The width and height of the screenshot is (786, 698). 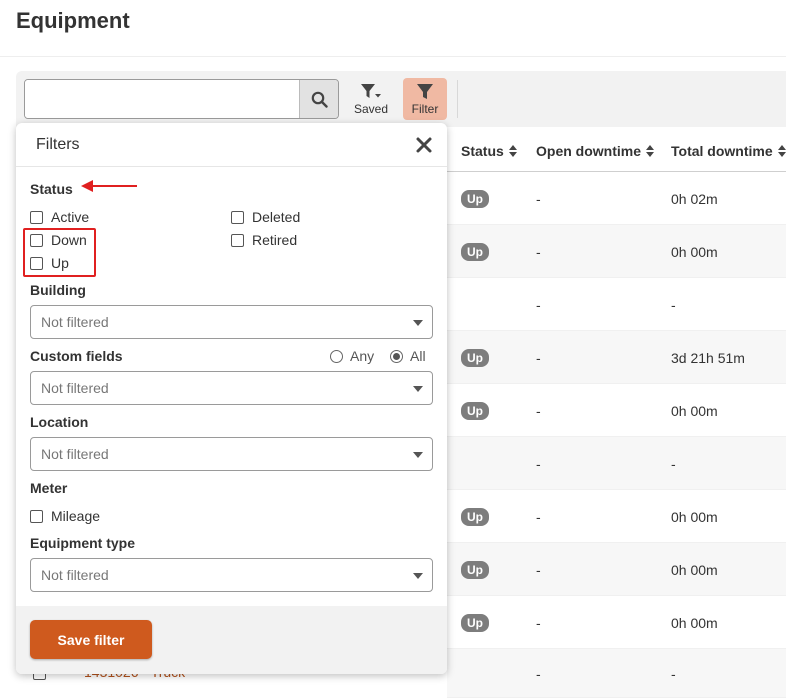 What do you see at coordinates (264, 240) in the screenshot?
I see `status-retired-checkbox: Retired` at bounding box center [264, 240].